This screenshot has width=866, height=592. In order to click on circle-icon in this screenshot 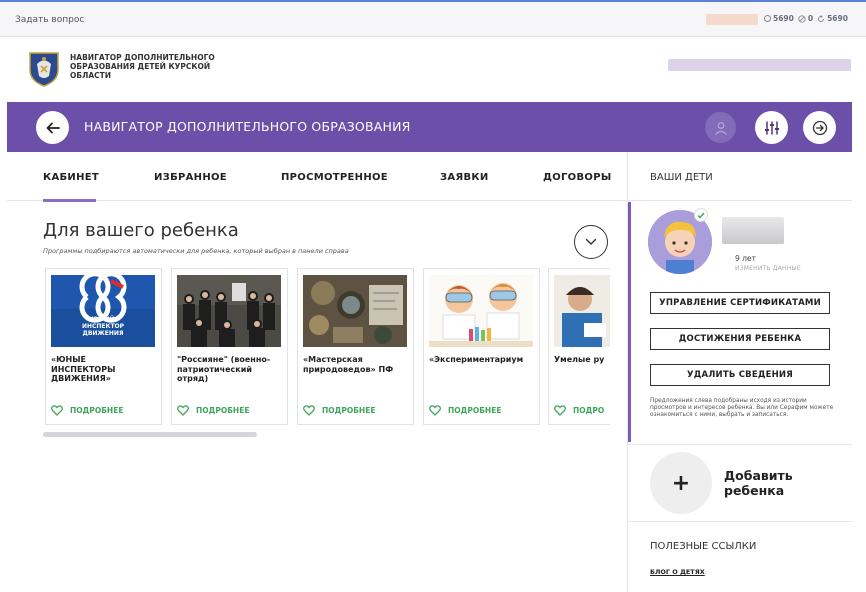, I will do `click(767, 18)`.